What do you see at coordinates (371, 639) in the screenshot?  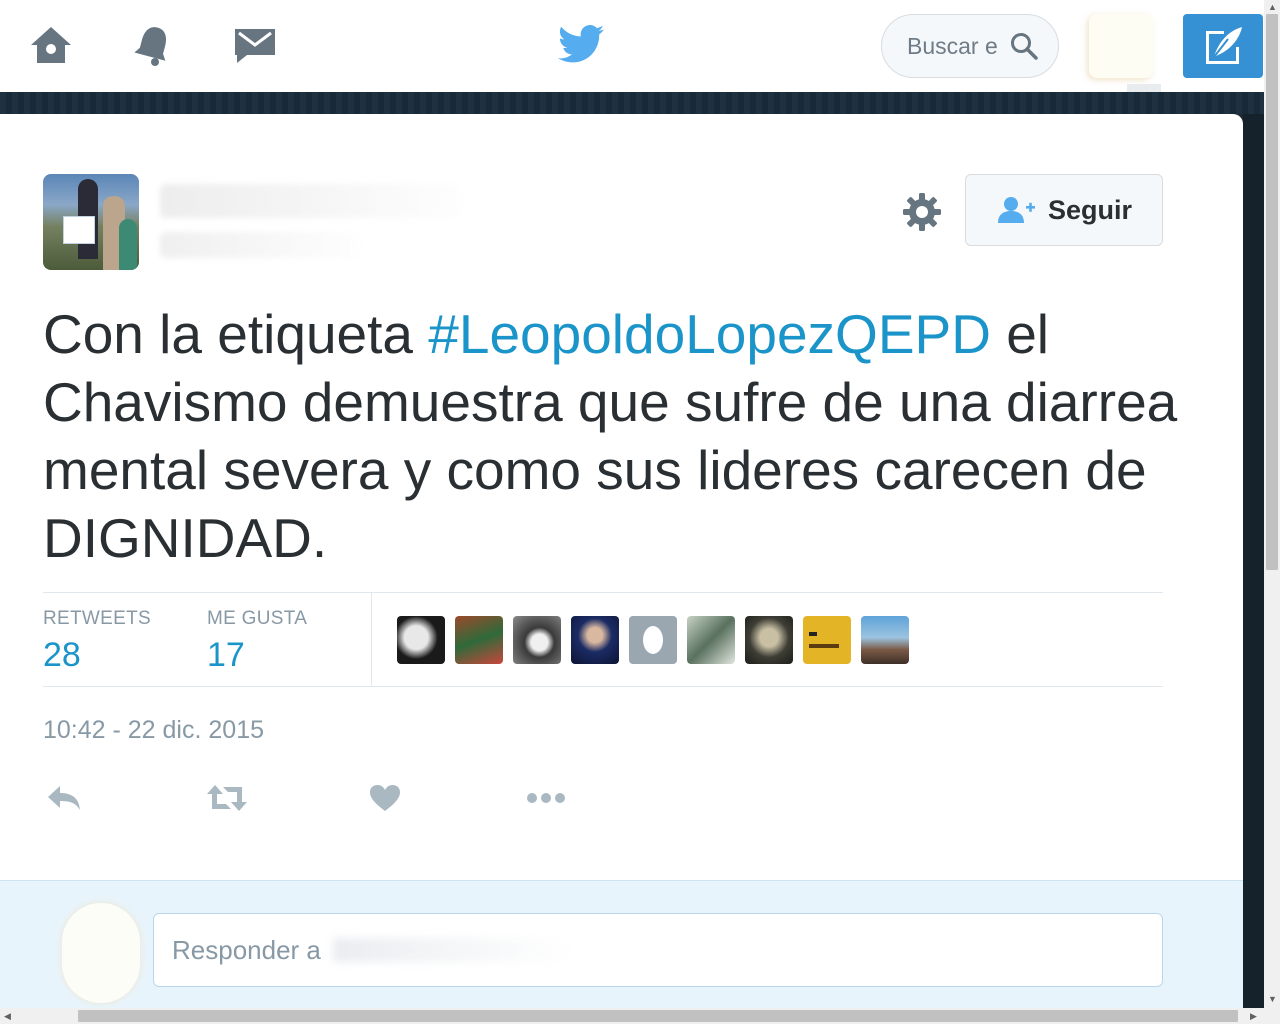 I see `stats-divider-vertical` at bounding box center [371, 639].